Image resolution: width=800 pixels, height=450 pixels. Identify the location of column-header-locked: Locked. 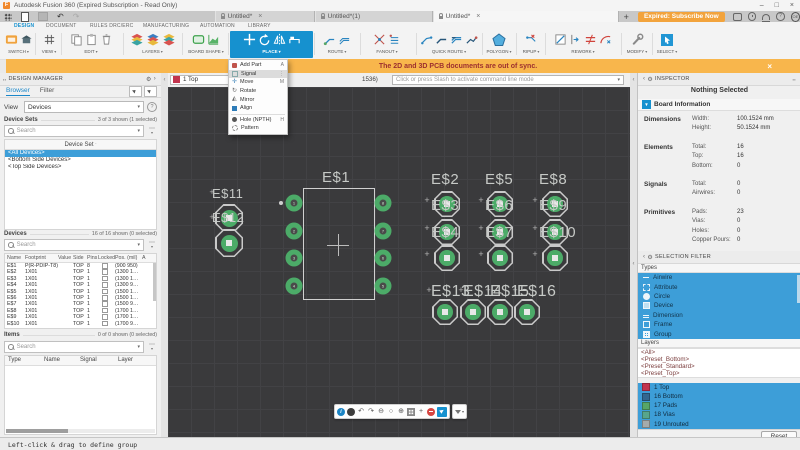
(106, 258).